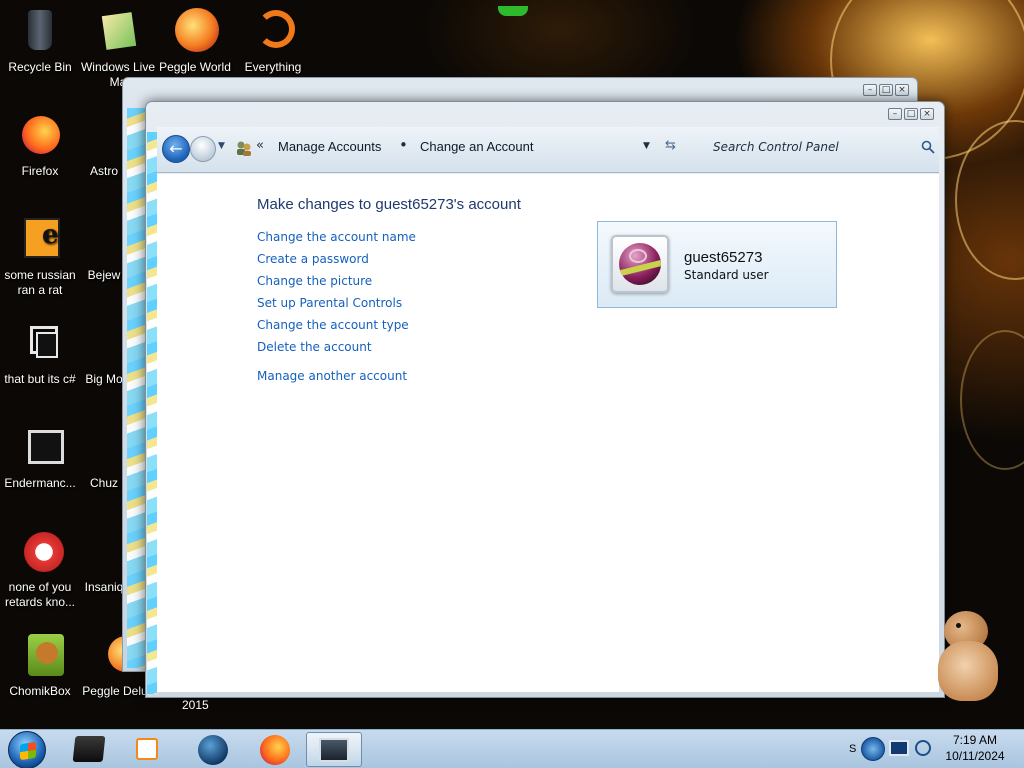  What do you see at coordinates (152, 413) in the screenshot?
I see `window-border-pattern` at bounding box center [152, 413].